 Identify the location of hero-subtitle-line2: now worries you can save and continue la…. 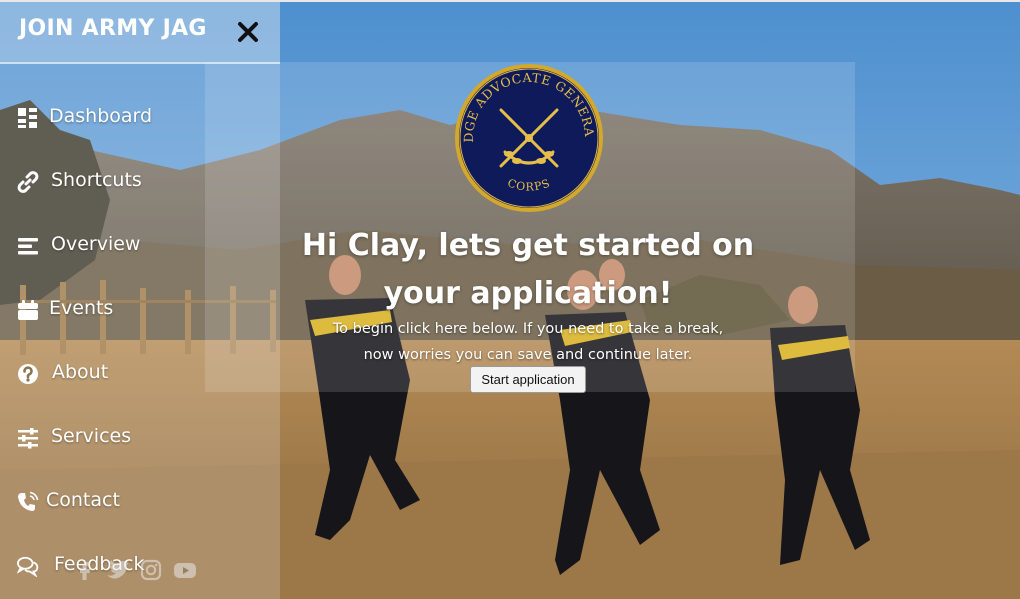
(528, 355).